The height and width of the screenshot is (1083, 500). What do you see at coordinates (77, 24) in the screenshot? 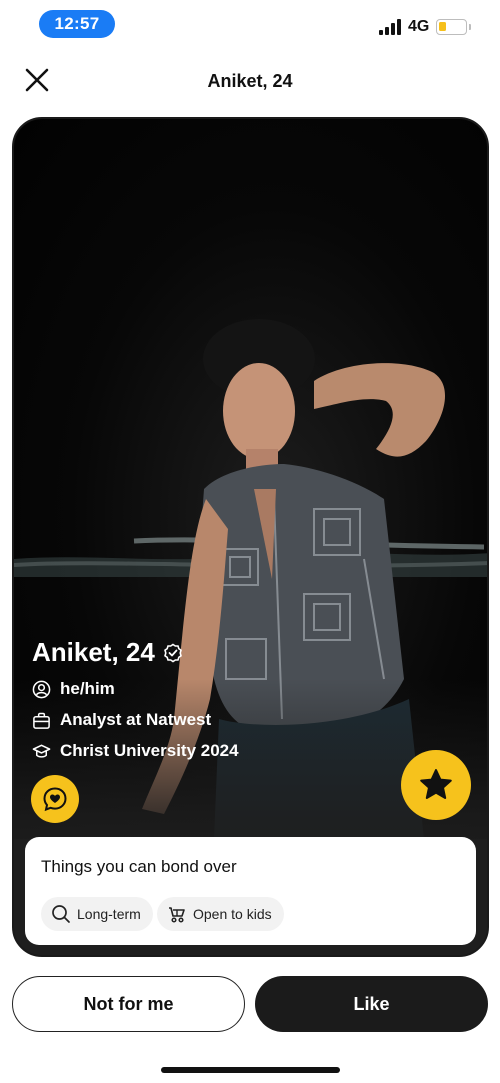
I see `status-time: 12:57` at bounding box center [77, 24].